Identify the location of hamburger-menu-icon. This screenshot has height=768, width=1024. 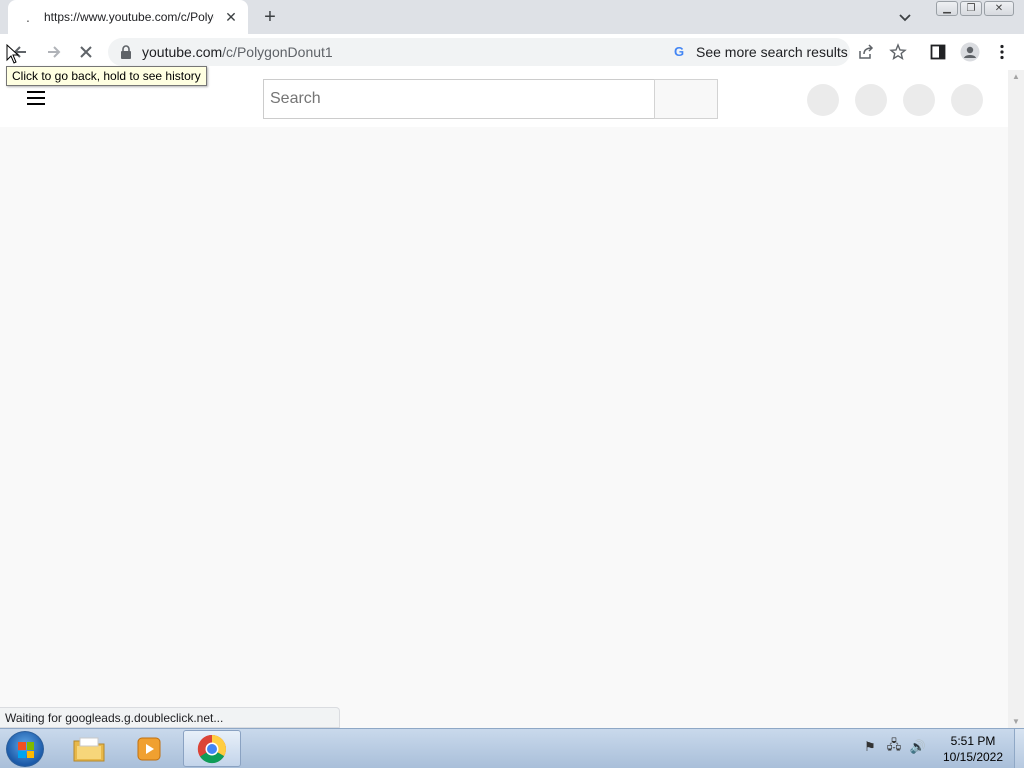
(36, 98).